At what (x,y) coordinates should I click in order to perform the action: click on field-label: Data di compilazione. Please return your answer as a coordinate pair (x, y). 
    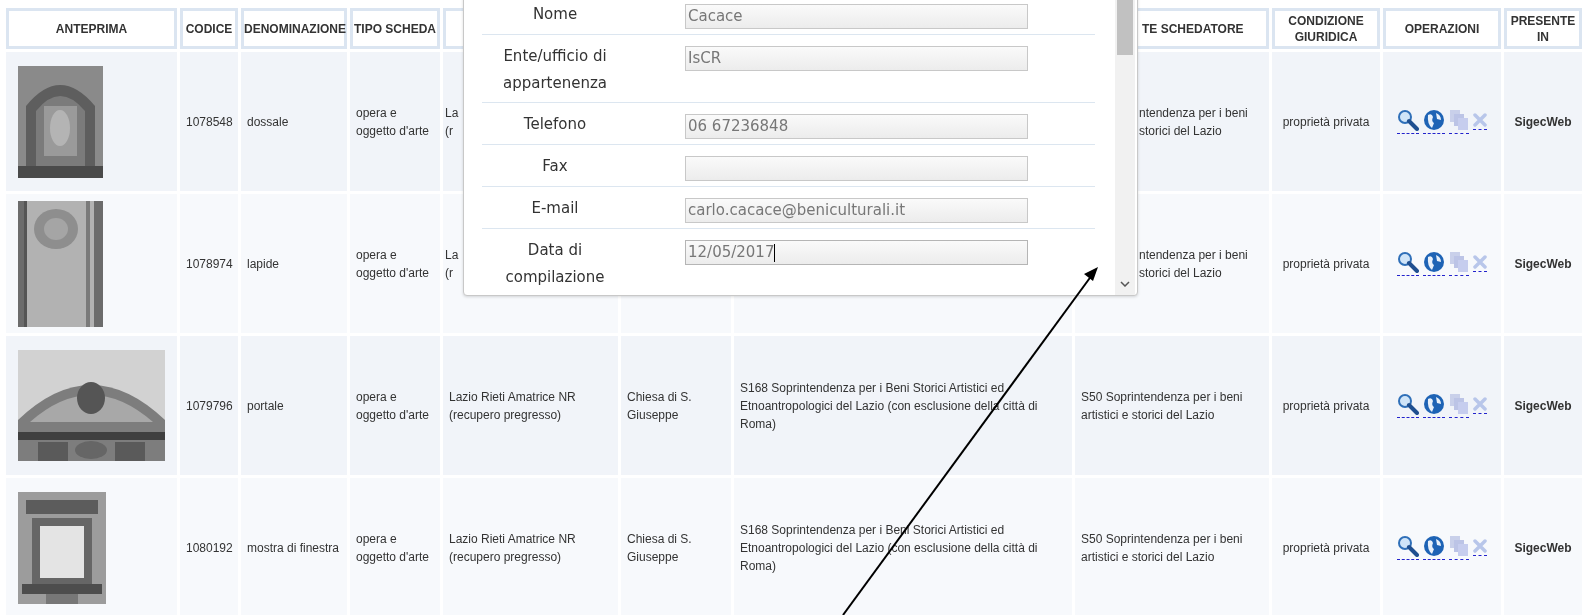
    Looking at the image, I should click on (555, 264).